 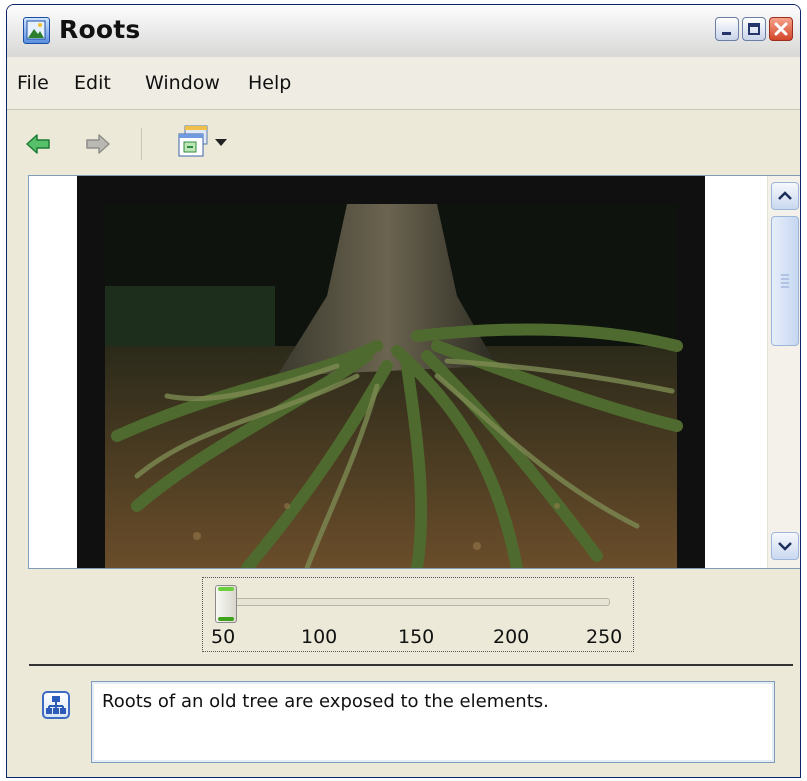 What do you see at coordinates (403, 83) in the screenshot?
I see `menu-bar: File Edit Window Help` at bounding box center [403, 83].